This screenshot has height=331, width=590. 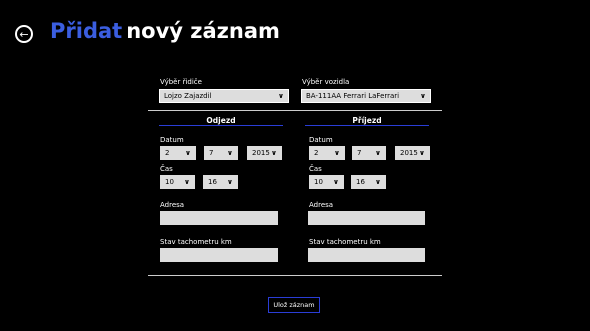 I want to click on arrival-hour-select: 10 ∨, so click(x=326, y=182).